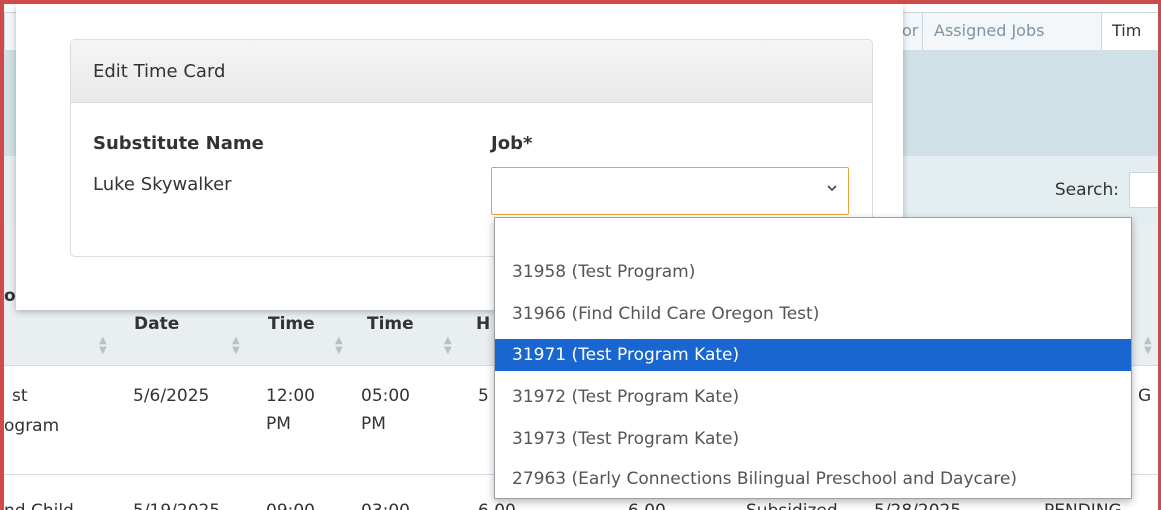  What do you see at coordinates (1145, 396) in the screenshot?
I see `cell-status: G` at bounding box center [1145, 396].